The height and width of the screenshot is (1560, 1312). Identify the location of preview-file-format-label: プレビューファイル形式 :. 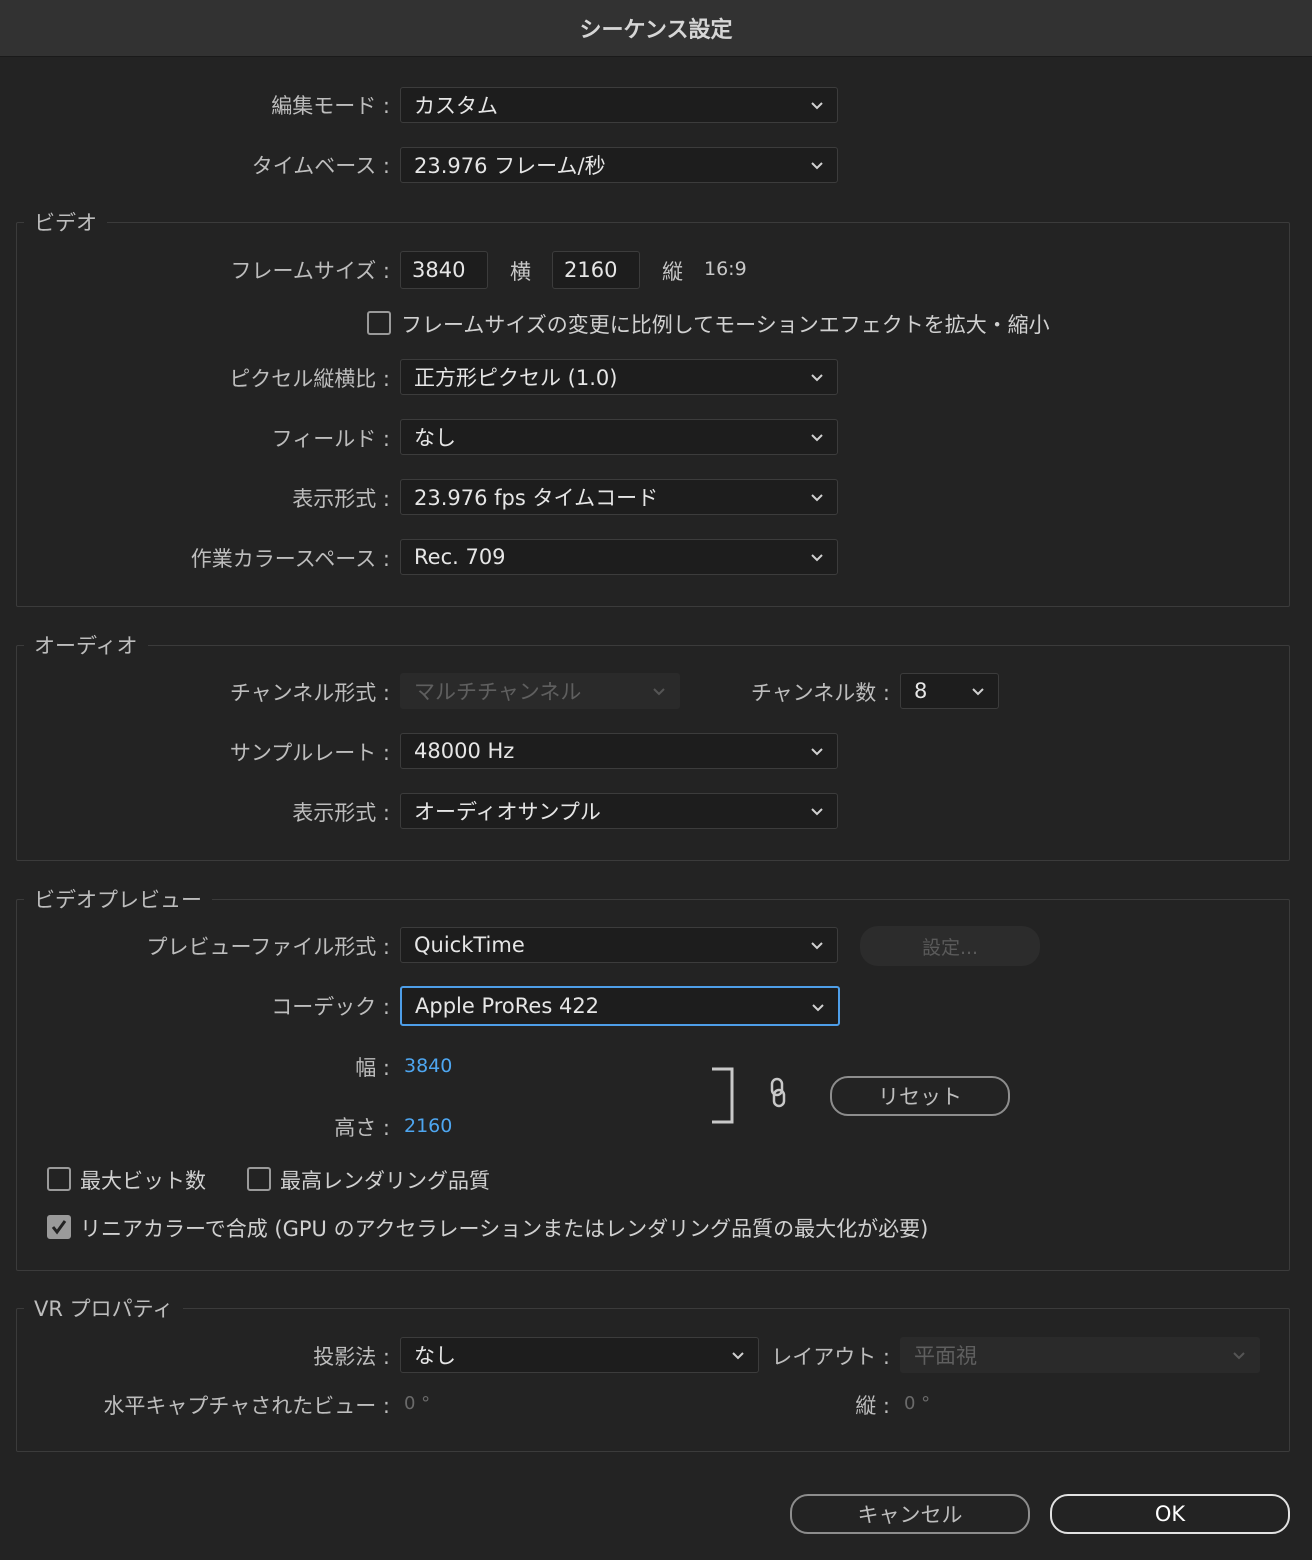
(268, 947).